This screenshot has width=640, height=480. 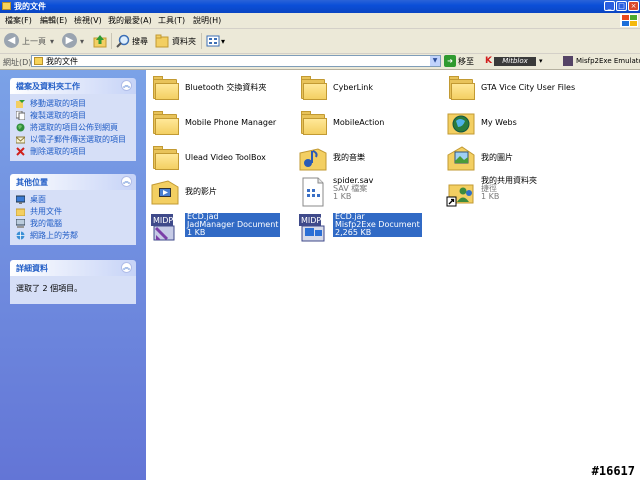 I want to click on selection-summary: 選取了 2 個項目。, so click(x=49, y=288).